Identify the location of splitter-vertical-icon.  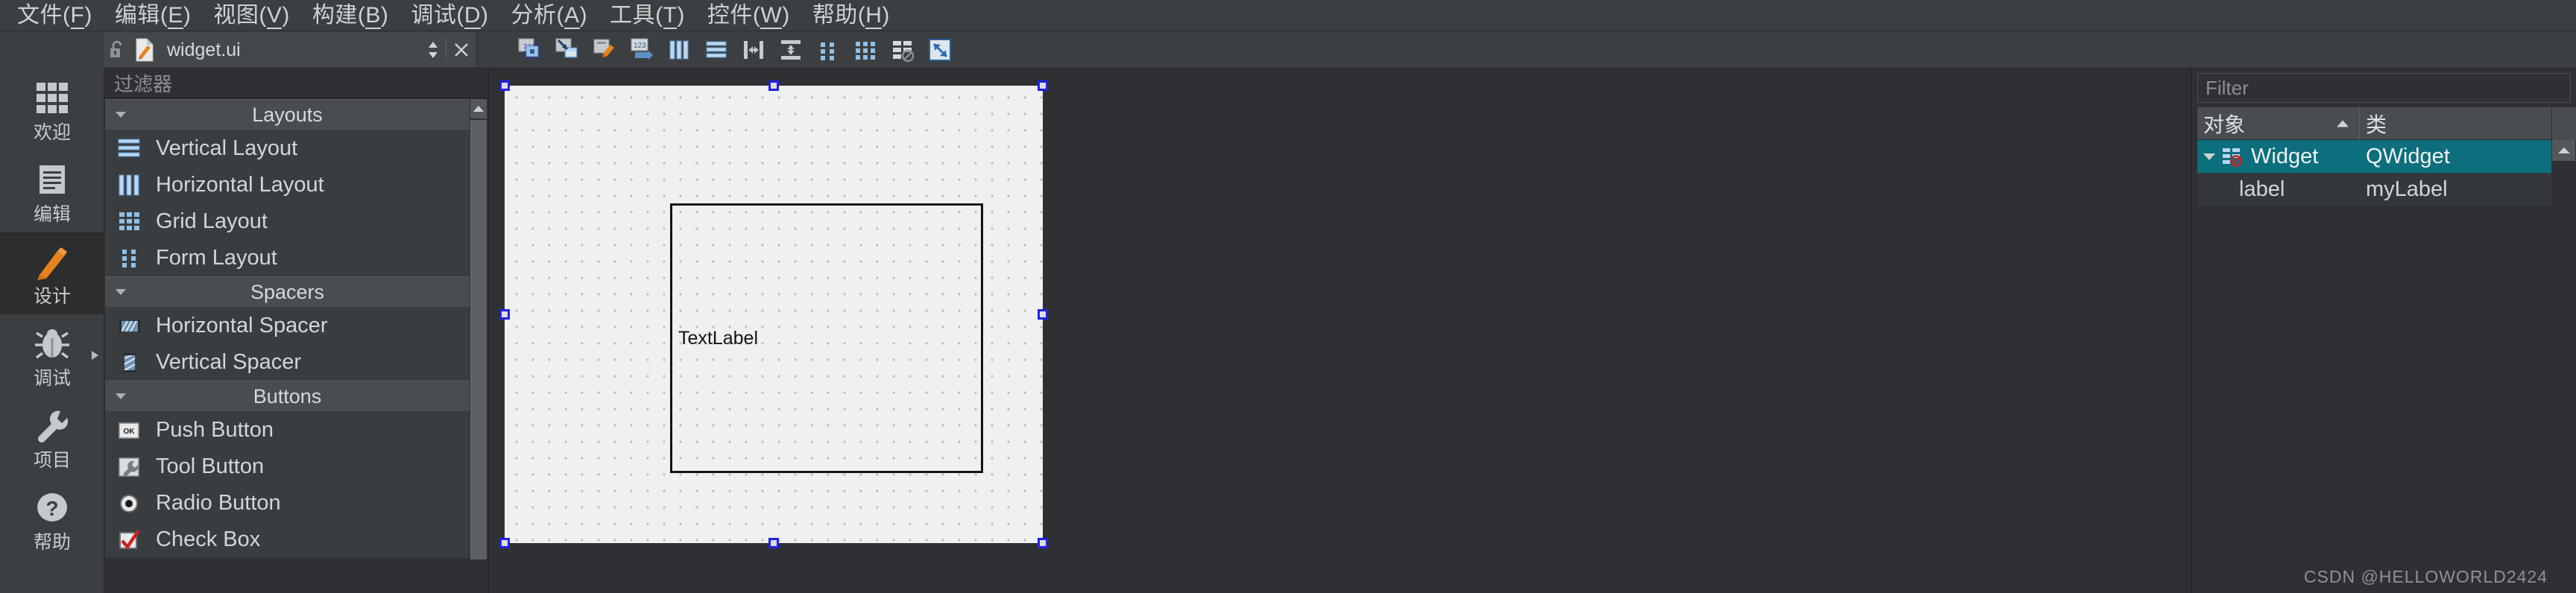
(791, 50).